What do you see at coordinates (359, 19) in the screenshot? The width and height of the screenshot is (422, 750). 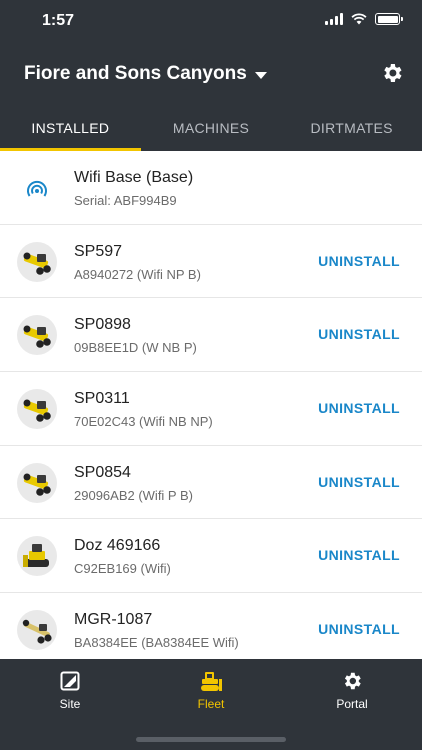 I see `wifi-status-icon` at bounding box center [359, 19].